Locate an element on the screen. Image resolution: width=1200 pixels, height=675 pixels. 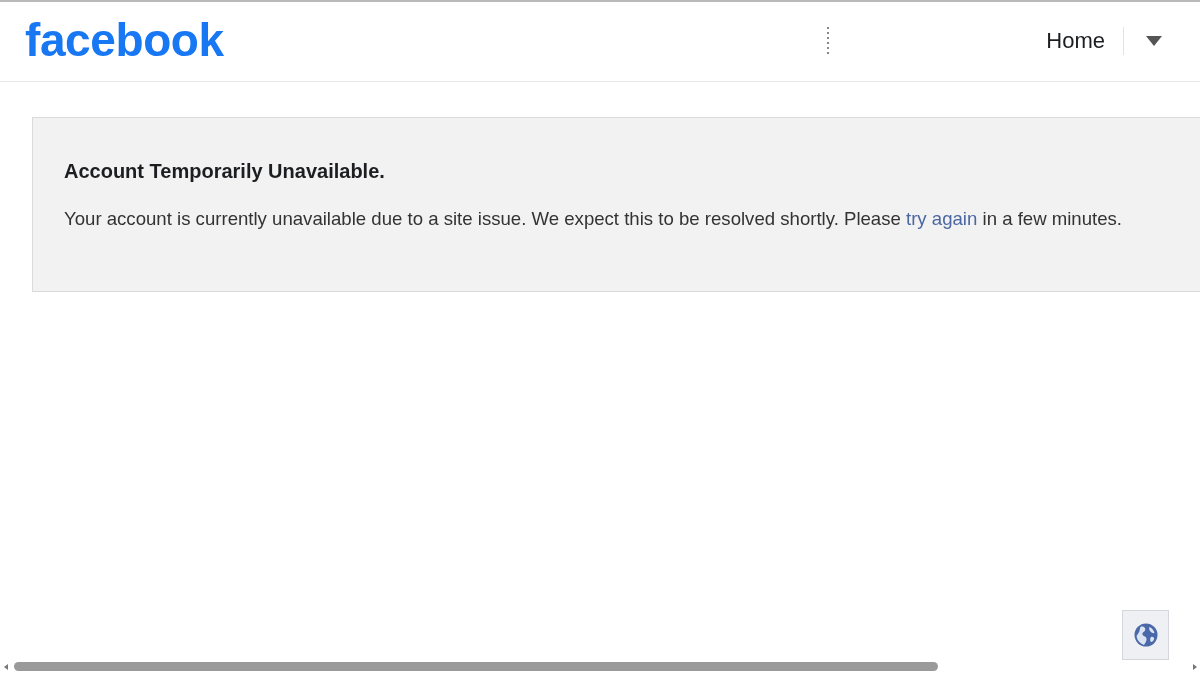
scrollbar-thumb is located at coordinates (476, 666).